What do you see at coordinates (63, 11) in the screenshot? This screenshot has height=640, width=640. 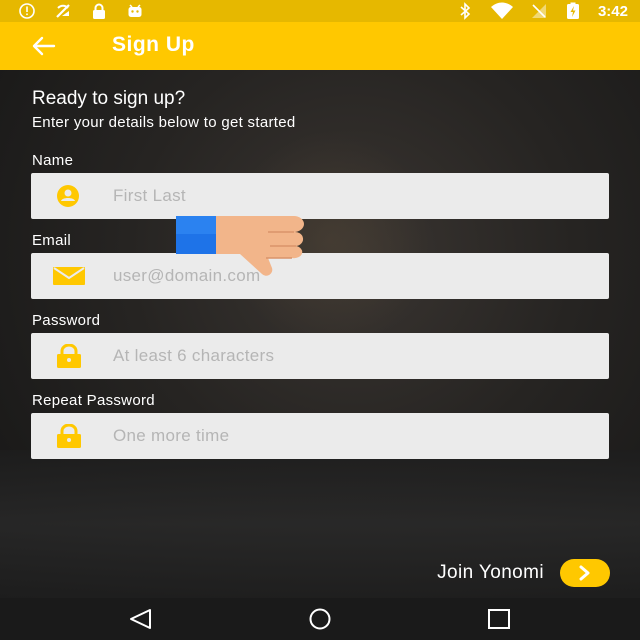 I see `no-signal-icon` at bounding box center [63, 11].